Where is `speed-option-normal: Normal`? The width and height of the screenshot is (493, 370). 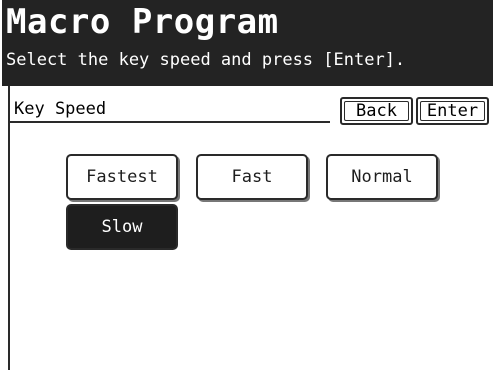 speed-option-normal: Normal is located at coordinates (382, 177).